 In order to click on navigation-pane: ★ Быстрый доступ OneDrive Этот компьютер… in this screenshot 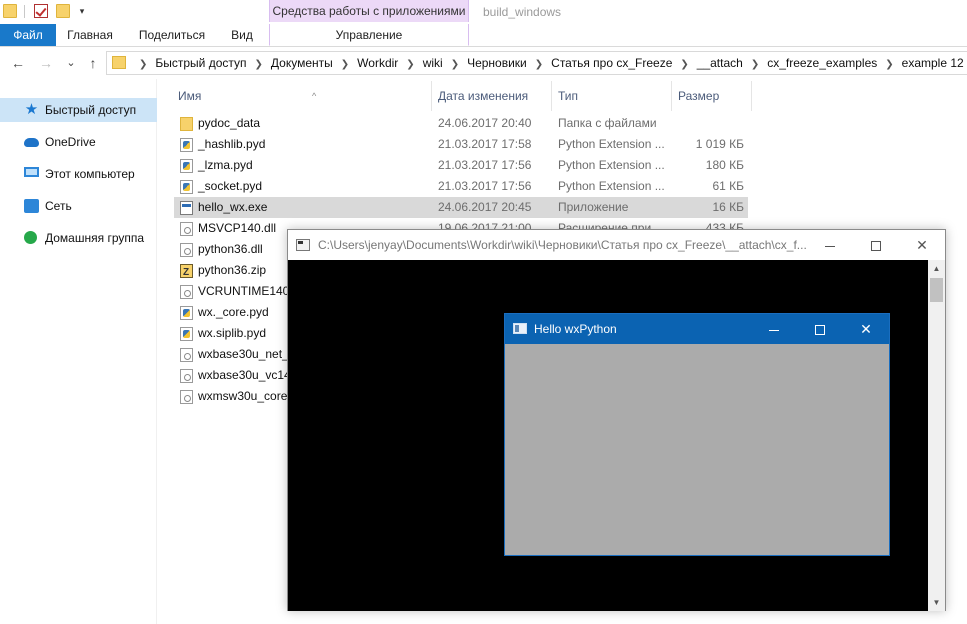, I will do `click(78, 351)`.